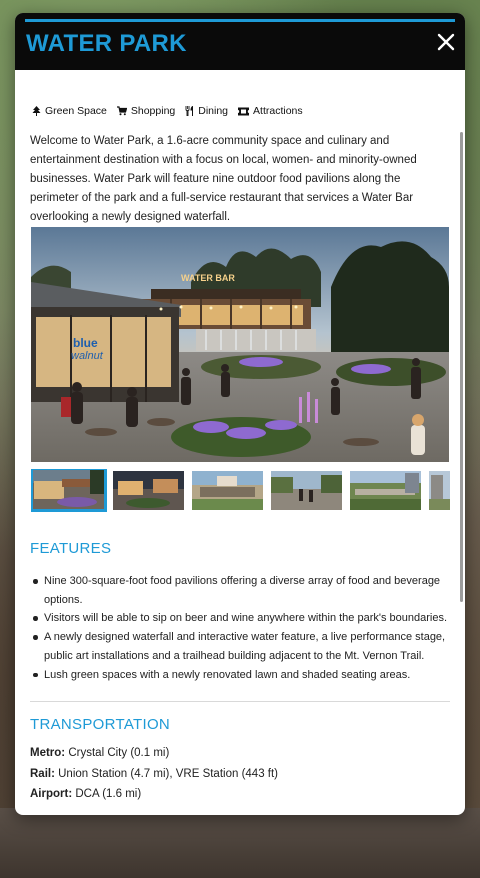 The width and height of the screenshot is (480, 878). What do you see at coordinates (240, 843) in the screenshot?
I see `background-ground` at bounding box center [240, 843].